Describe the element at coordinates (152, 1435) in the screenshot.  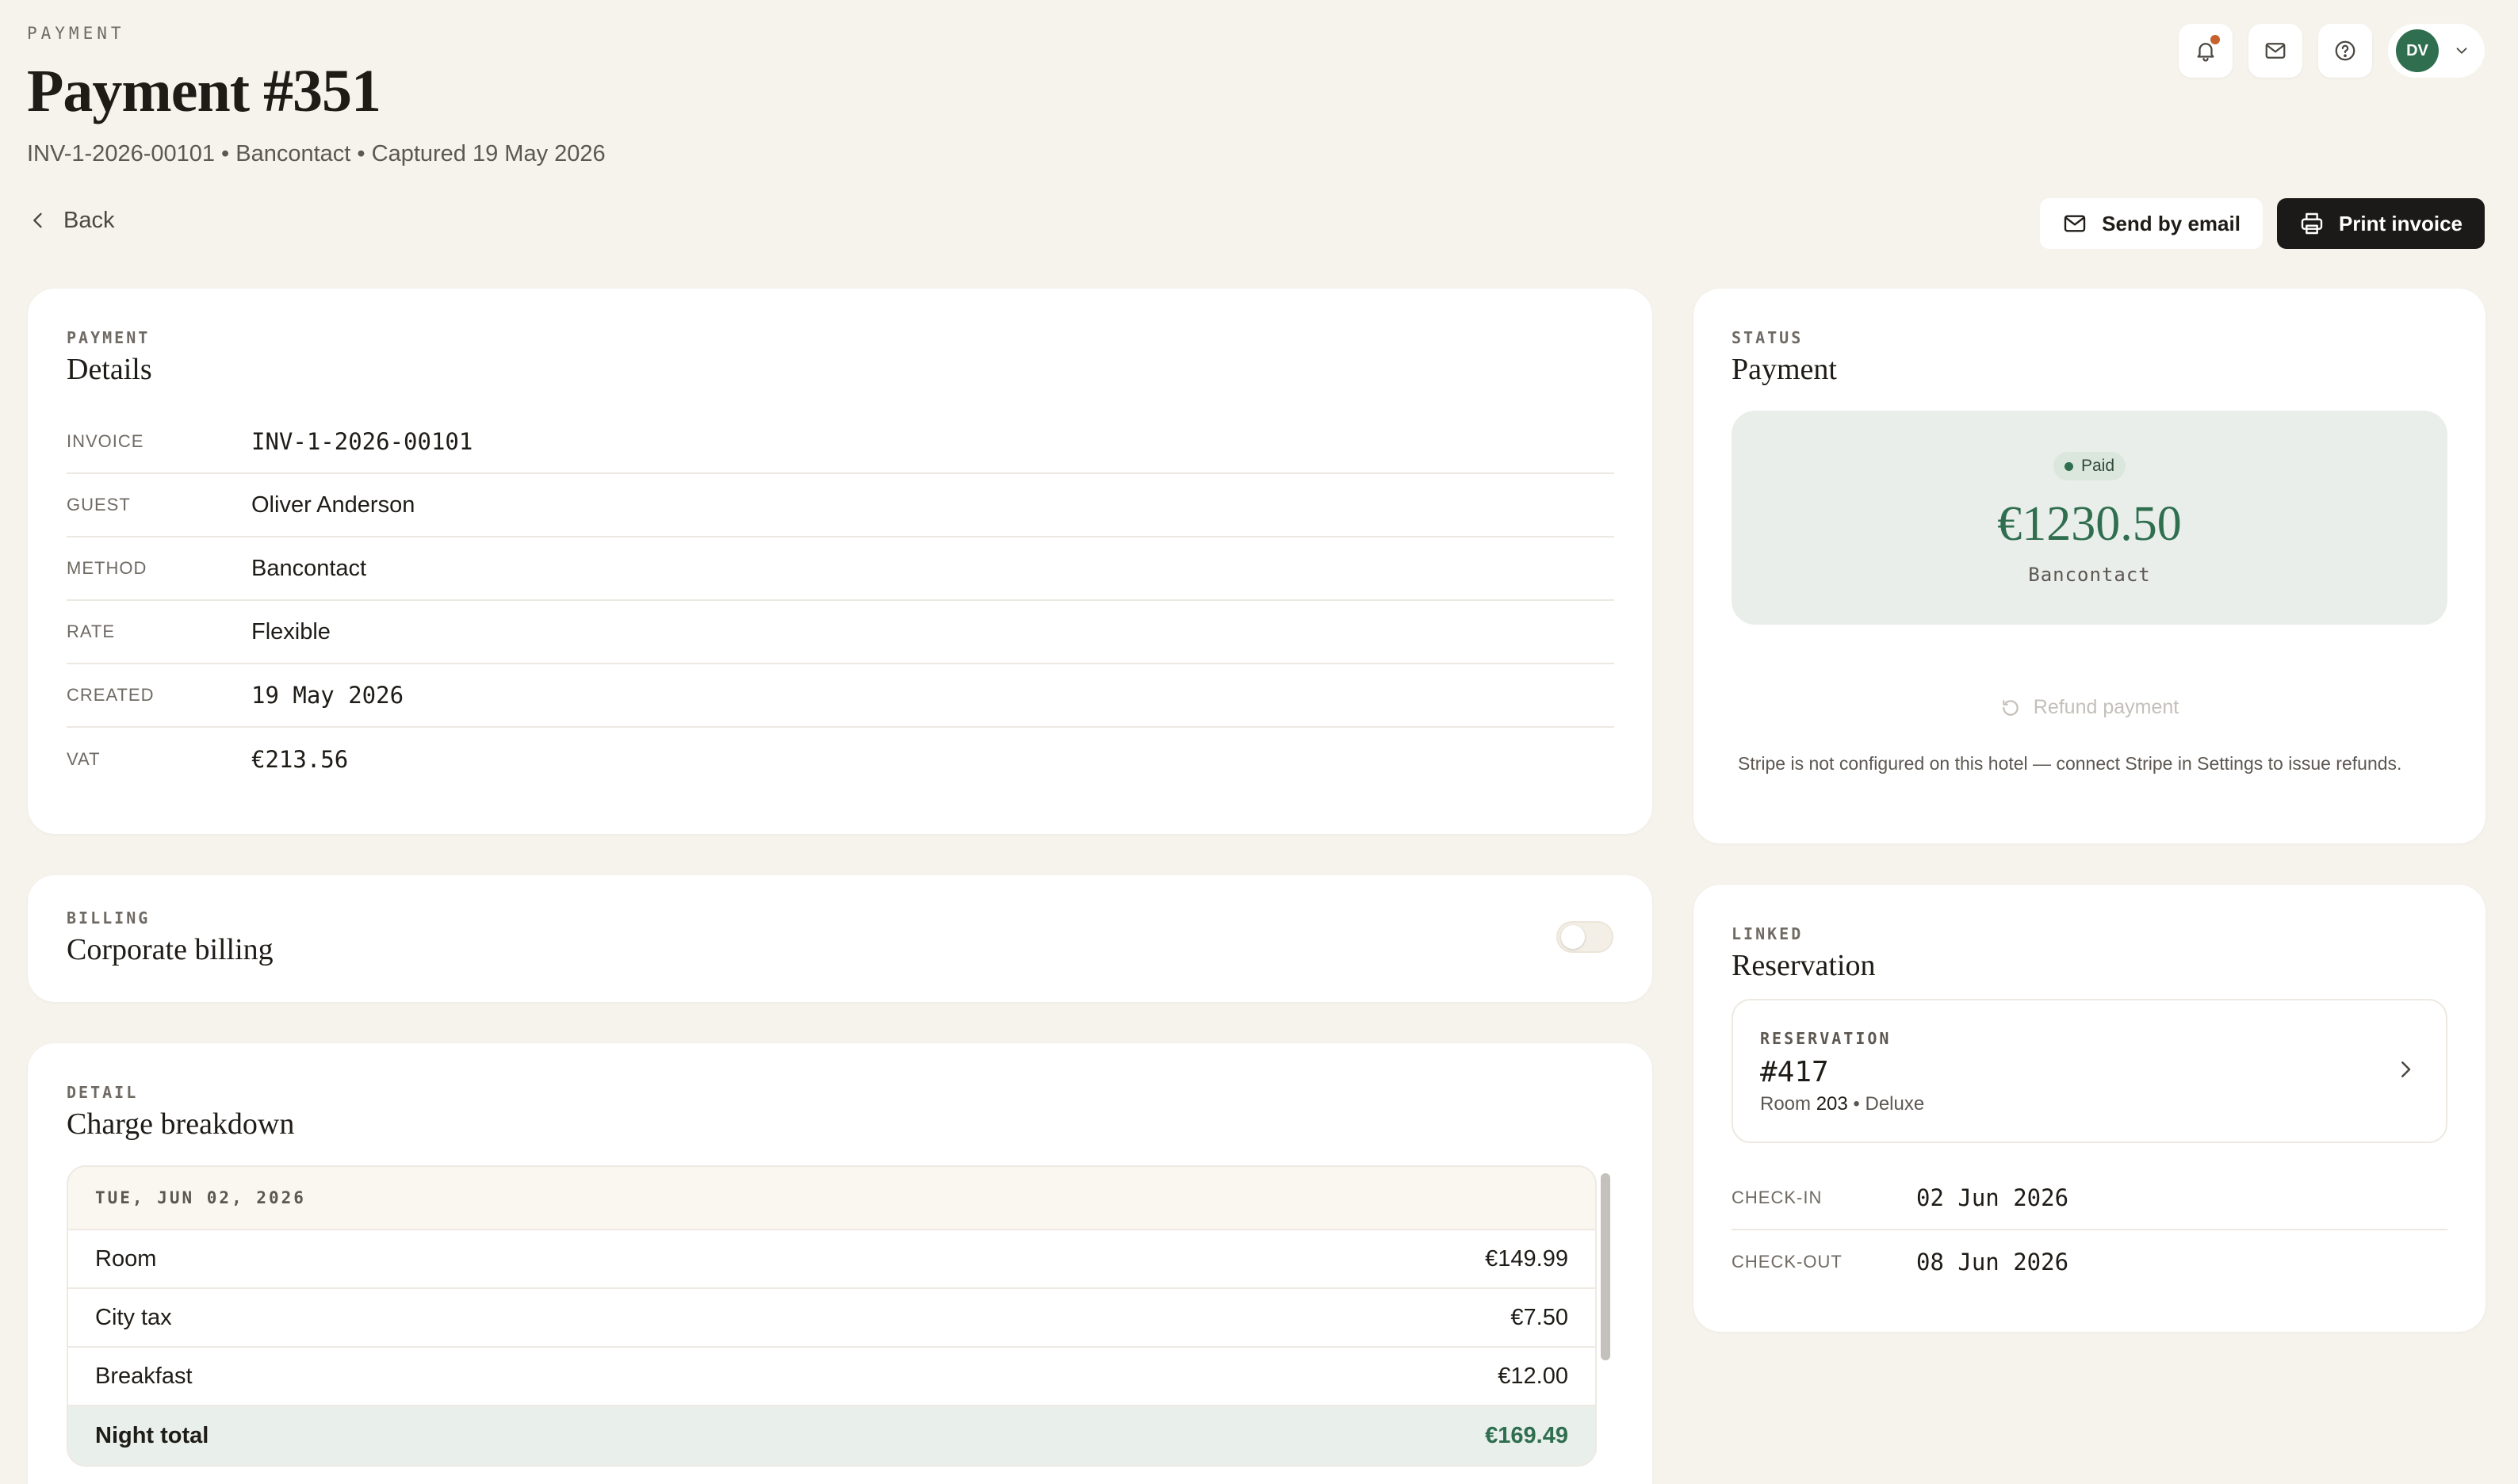
I see `night-total-label: Night total` at that location.